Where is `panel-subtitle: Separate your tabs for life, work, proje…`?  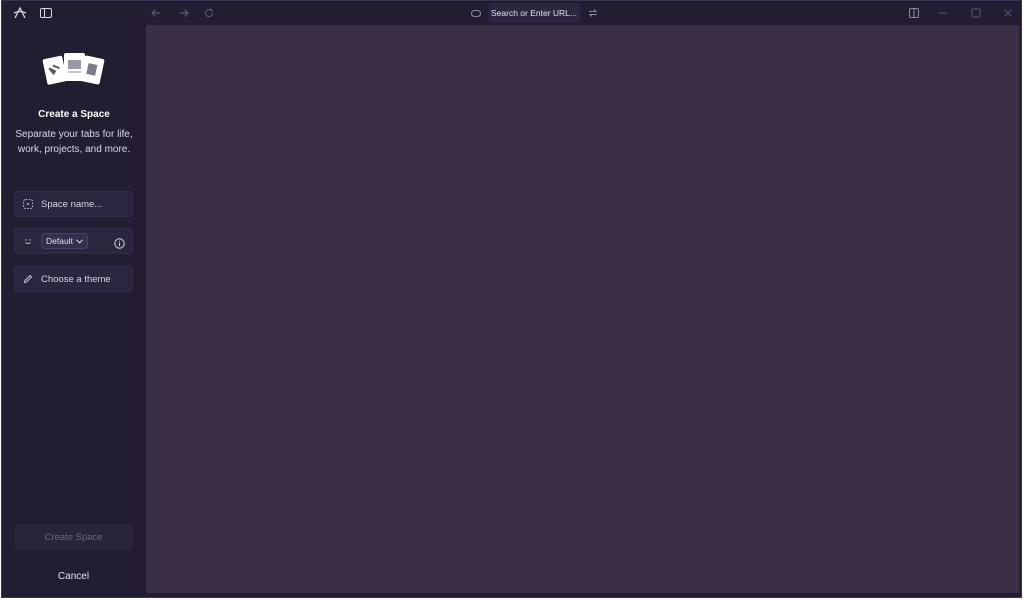 panel-subtitle: Separate your tabs for life, work, proje… is located at coordinates (74, 142).